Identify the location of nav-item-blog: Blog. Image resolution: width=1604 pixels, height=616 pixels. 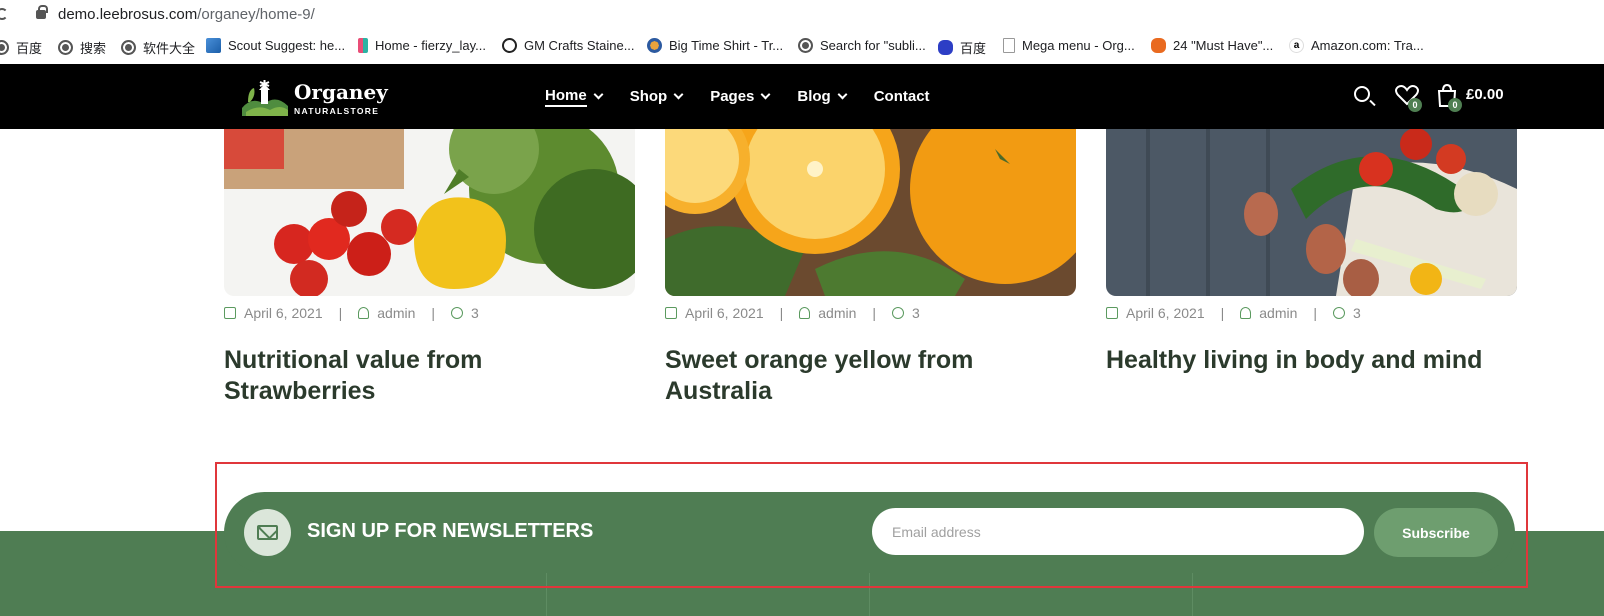
(822, 96).